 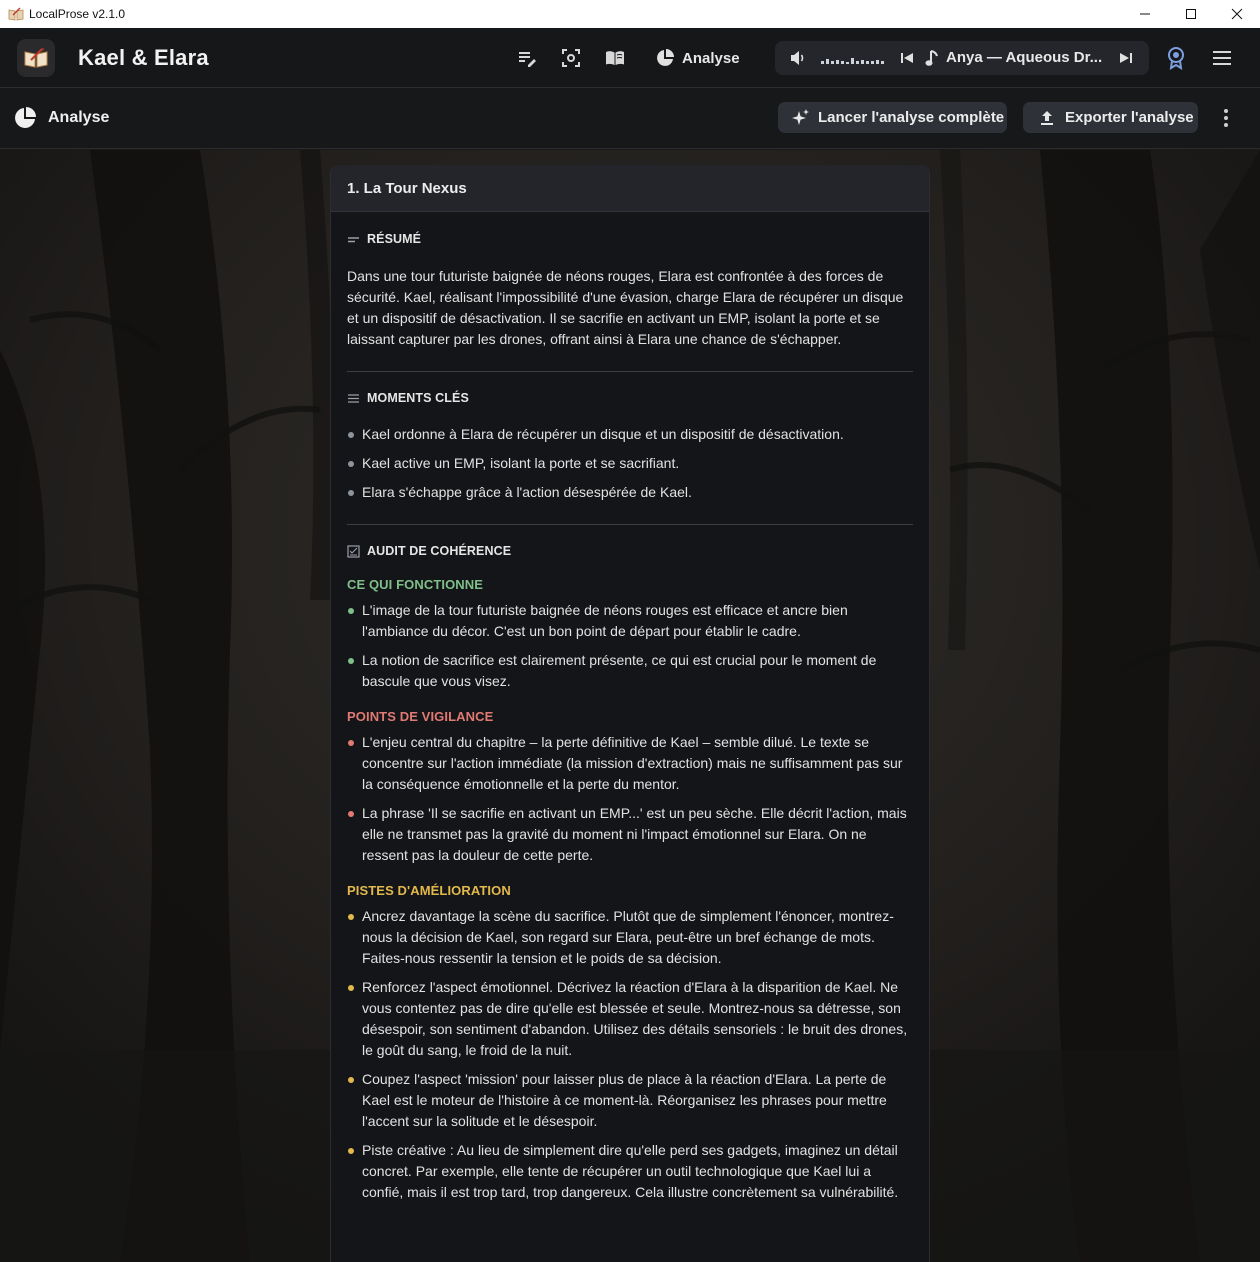 I want to click on edit-lines-icon, so click(x=527, y=59).